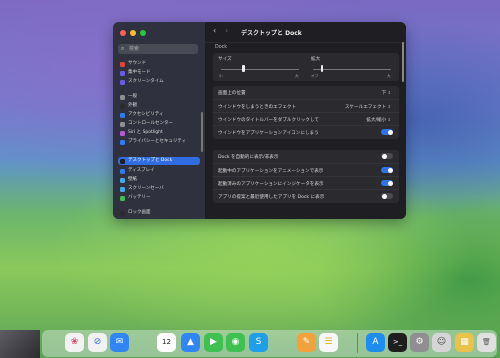  What do you see at coordinates (322, 68) in the screenshot?
I see `magnify-slider-thumb` at bounding box center [322, 68].